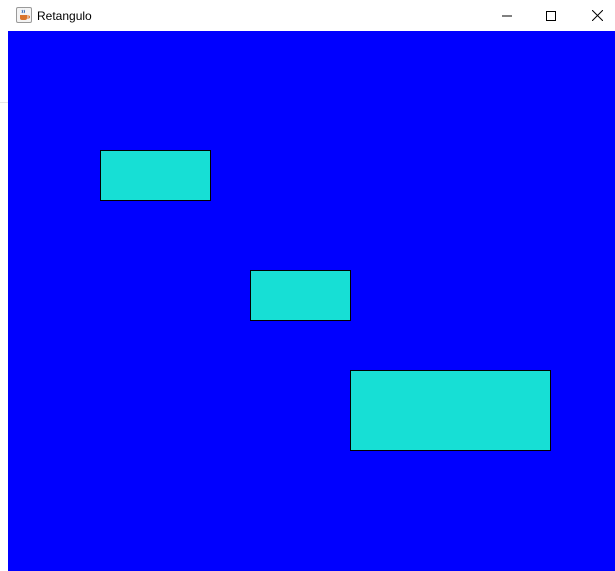 The height and width of the screenshot is (571, 615). I want to click on minimize-icon, so click(507, 15).